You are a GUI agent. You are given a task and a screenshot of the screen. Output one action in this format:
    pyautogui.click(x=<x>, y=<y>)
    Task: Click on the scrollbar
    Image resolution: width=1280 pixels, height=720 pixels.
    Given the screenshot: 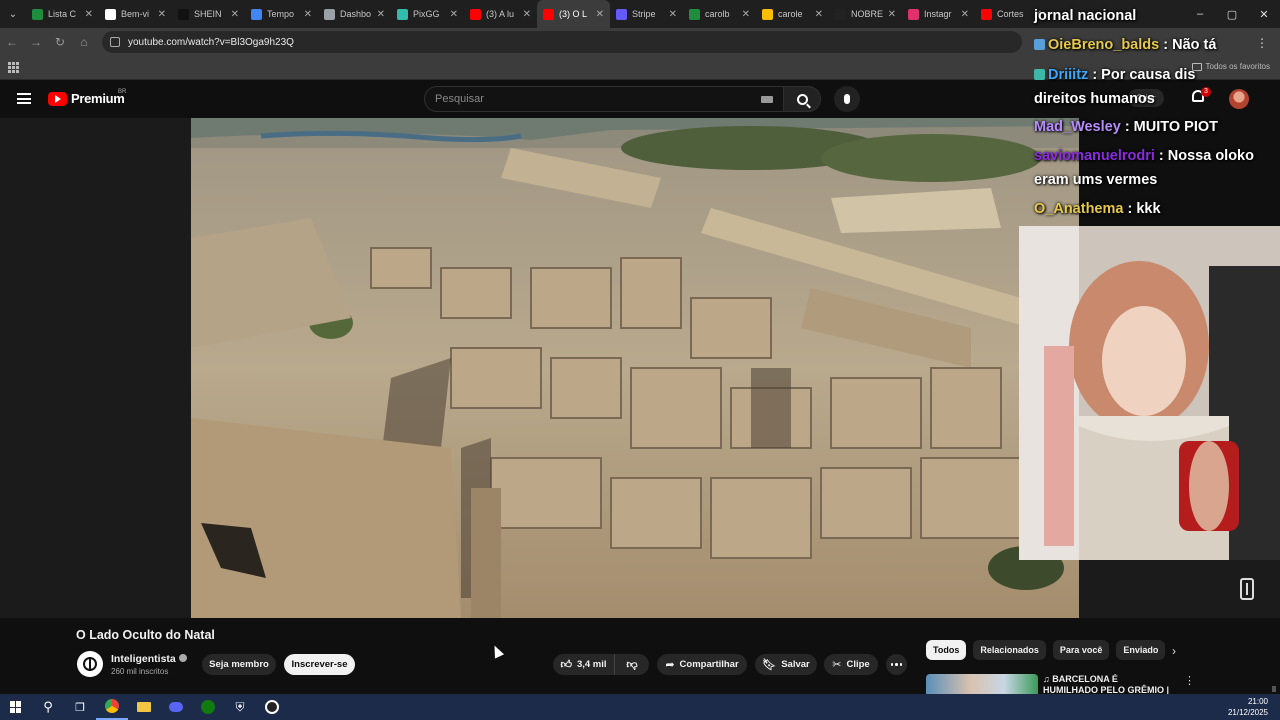 What is the action you would take?
    pyautogui.click(x=1274, y=689)
    